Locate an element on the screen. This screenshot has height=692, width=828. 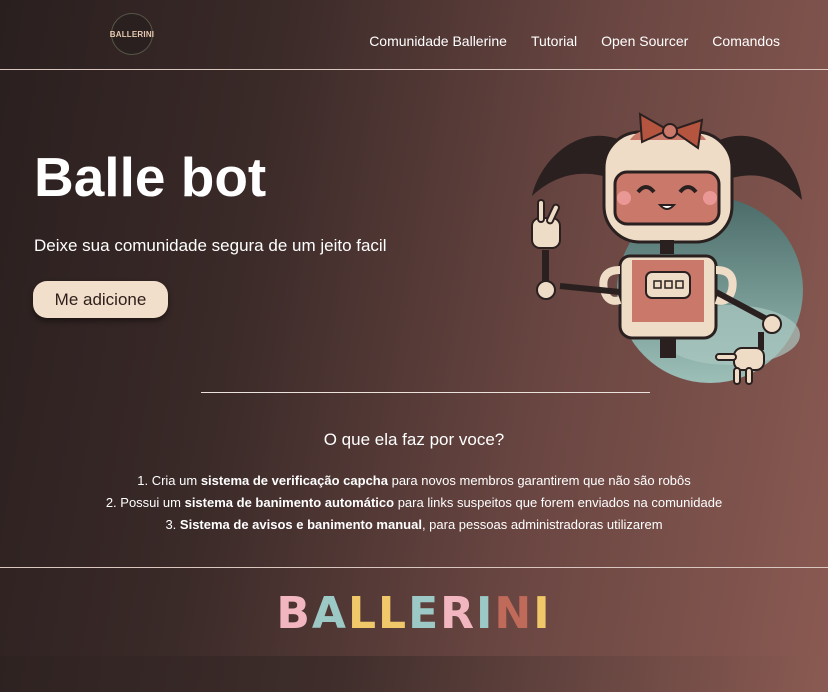
add-bot-button: Me adicione is located at coordinates (100, 299).